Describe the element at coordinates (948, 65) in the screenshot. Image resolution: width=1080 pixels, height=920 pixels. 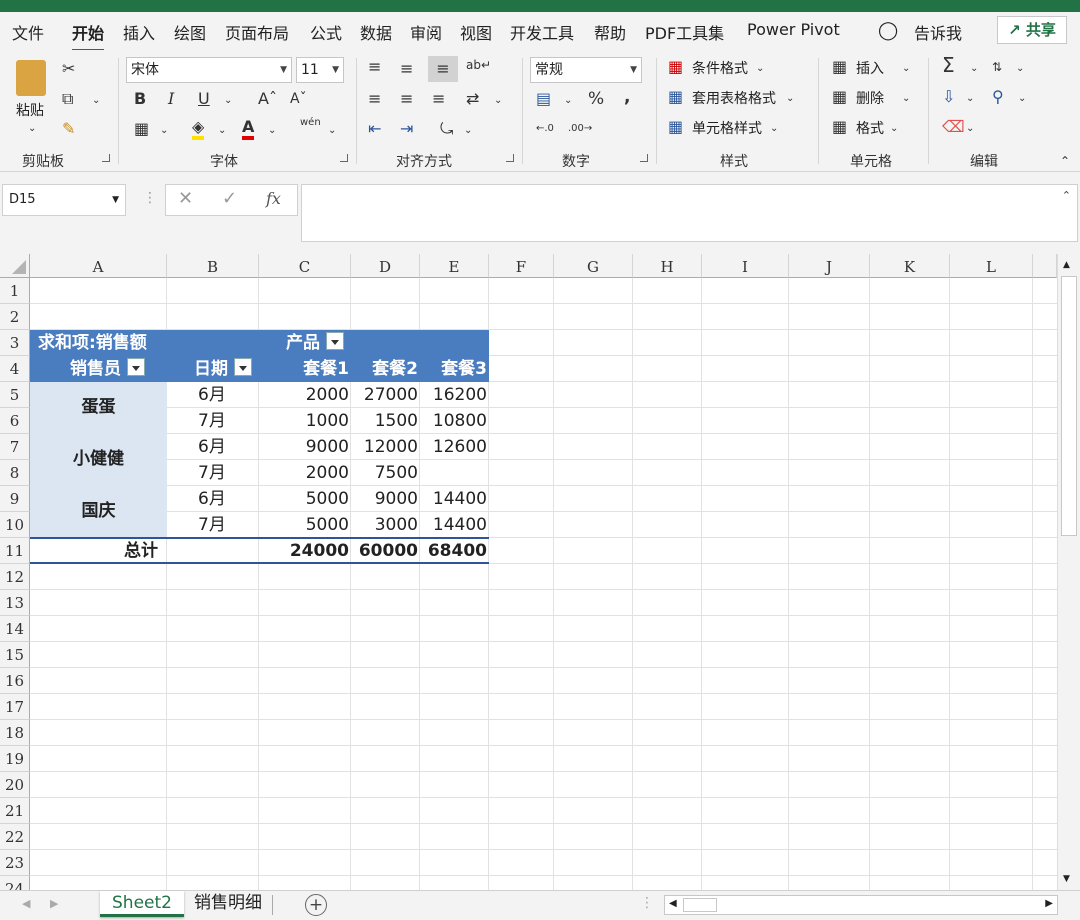
I see `autosum-icon: Σ` at that location.